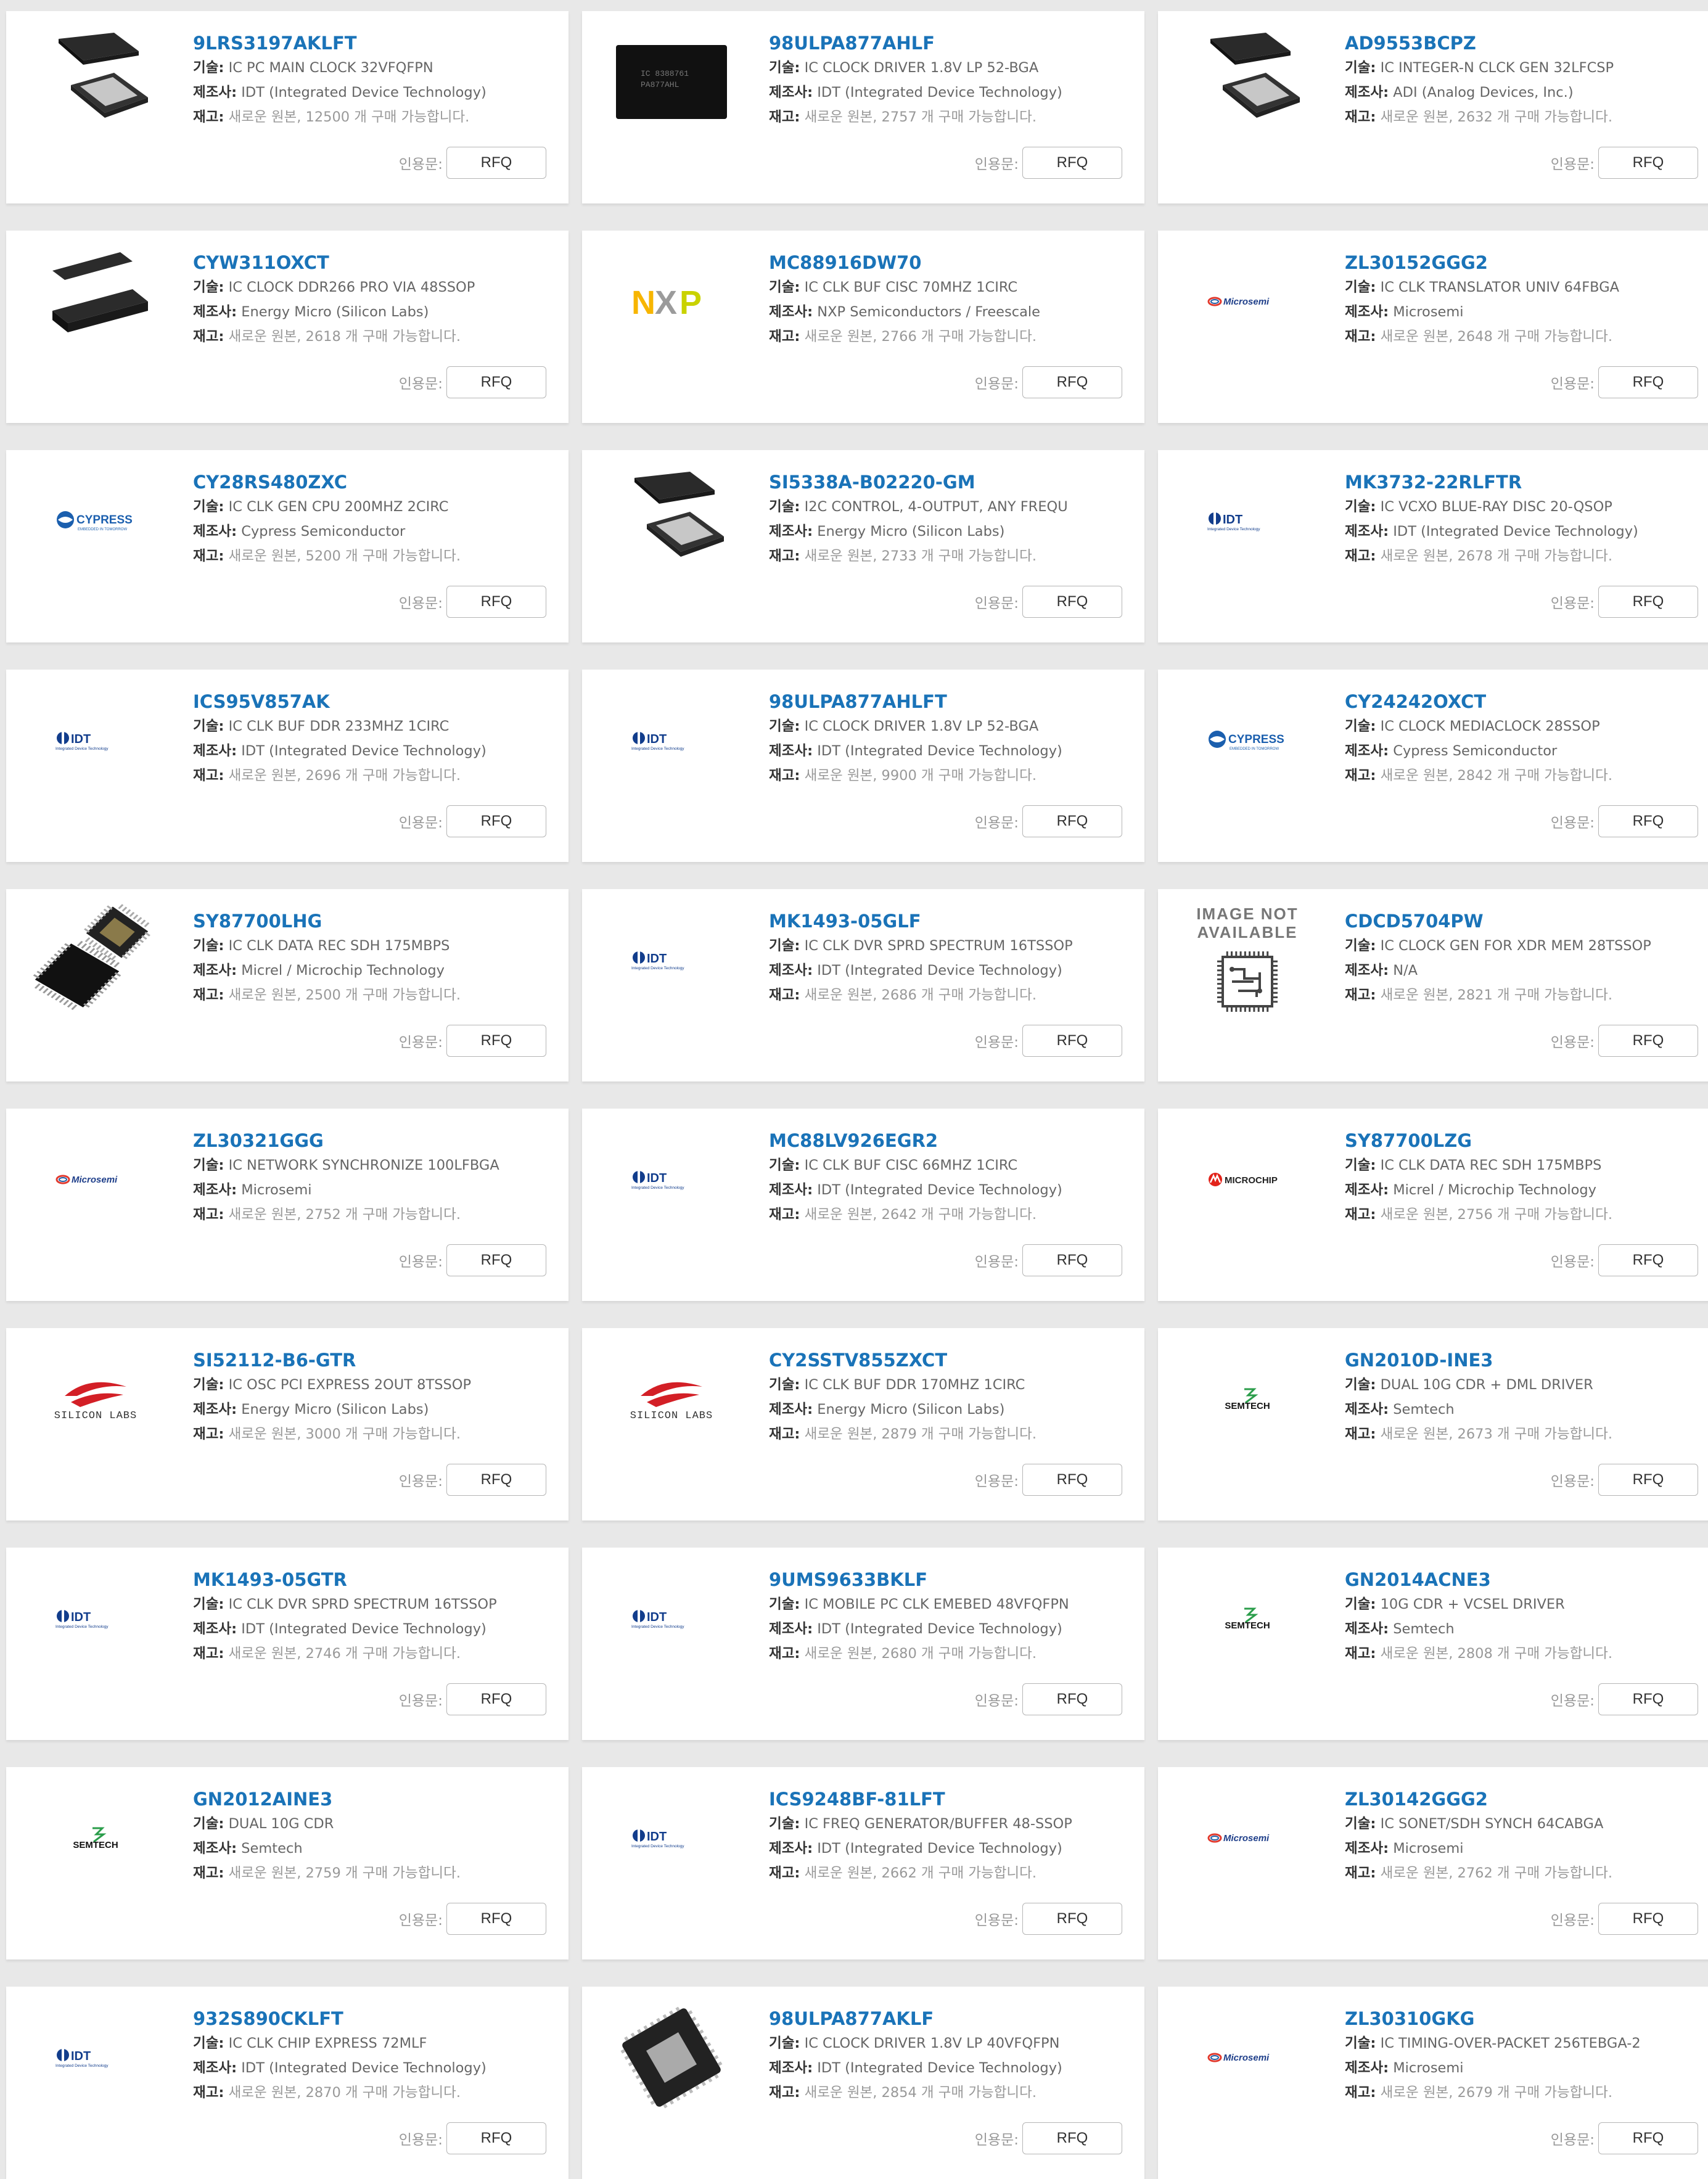 This screenshot has width=1708, height=2179. Describe the element at coordinates (270, 482) in the screenshot. I see `part-number-link: CY28RS480ZXC` at that location.